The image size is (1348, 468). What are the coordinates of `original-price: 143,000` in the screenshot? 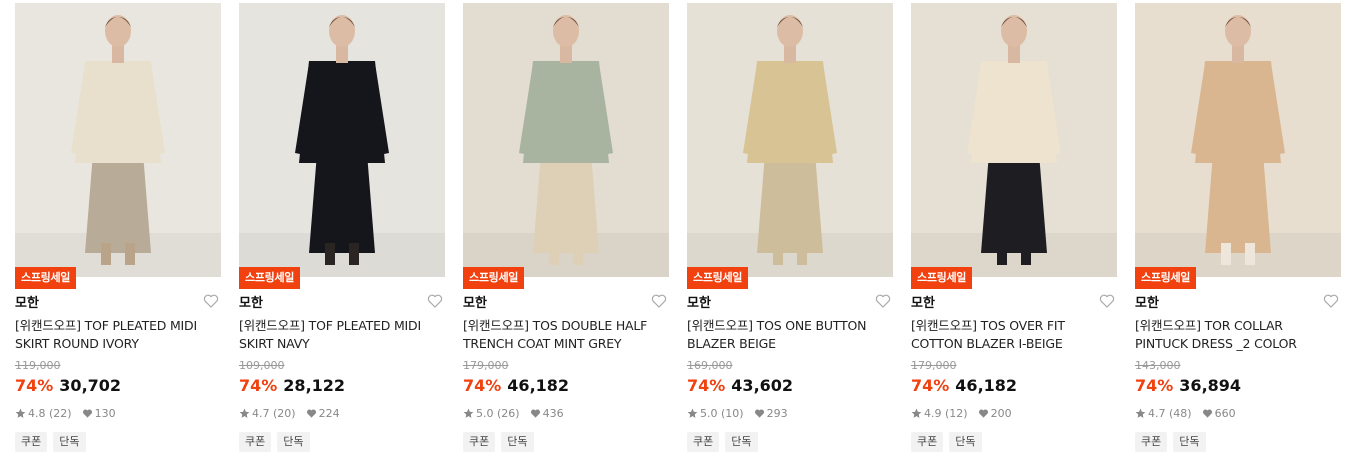 It's located at (1158, 365).